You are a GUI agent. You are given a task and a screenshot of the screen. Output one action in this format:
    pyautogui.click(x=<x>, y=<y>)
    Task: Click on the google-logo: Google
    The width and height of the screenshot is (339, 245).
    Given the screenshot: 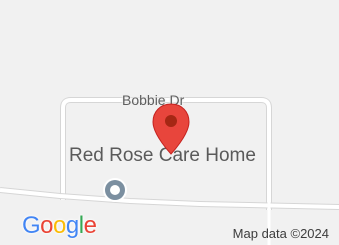 What is the action you would take?
    pyautogui.click(x=59, y=226)
    